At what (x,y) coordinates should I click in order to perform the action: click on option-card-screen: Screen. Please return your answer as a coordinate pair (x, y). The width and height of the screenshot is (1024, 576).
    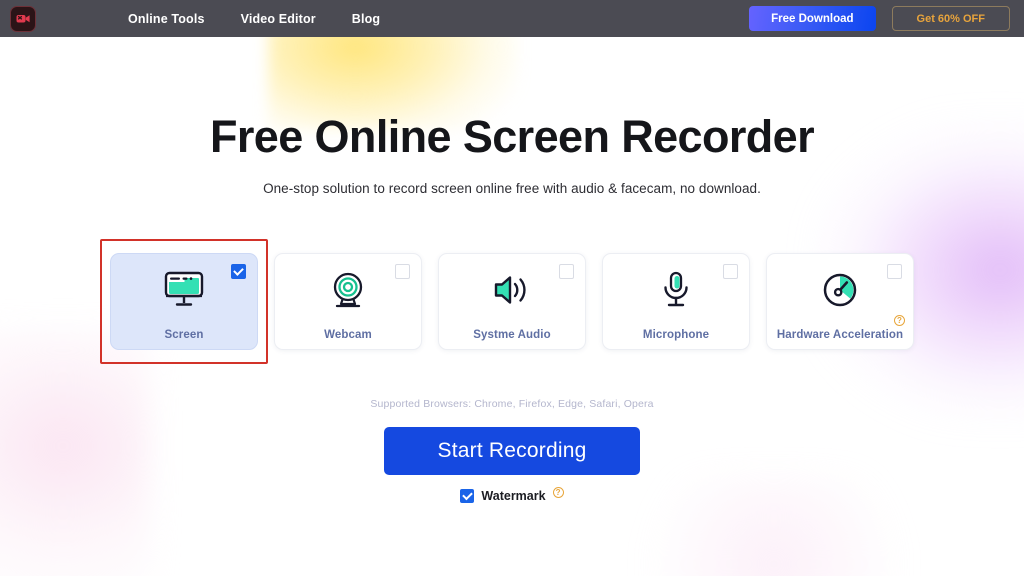
    Looking at the image, I should click on (184, 301).